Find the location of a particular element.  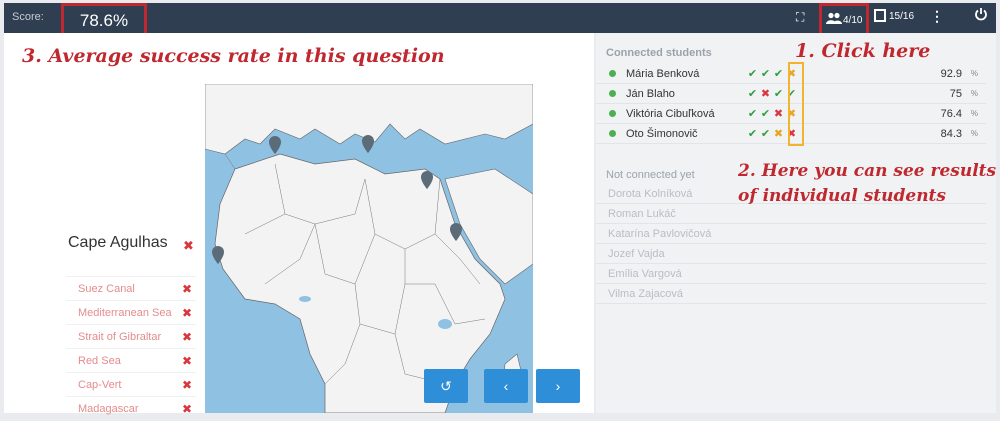

list-item: Emília Vargová is located at coordinates (791, 274).